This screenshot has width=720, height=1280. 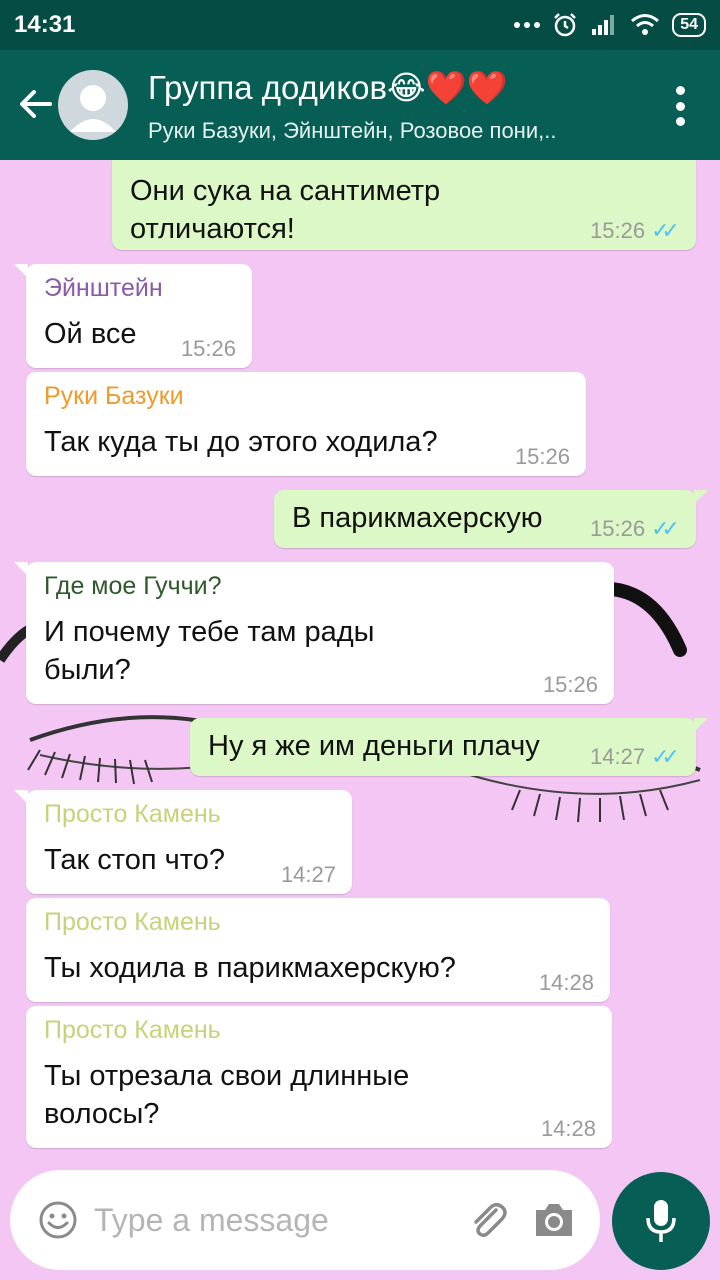 I want to click on message-outgoing: Ну я же им деньги плачу 14:27 ✓✓, so click(x=449, y=747).